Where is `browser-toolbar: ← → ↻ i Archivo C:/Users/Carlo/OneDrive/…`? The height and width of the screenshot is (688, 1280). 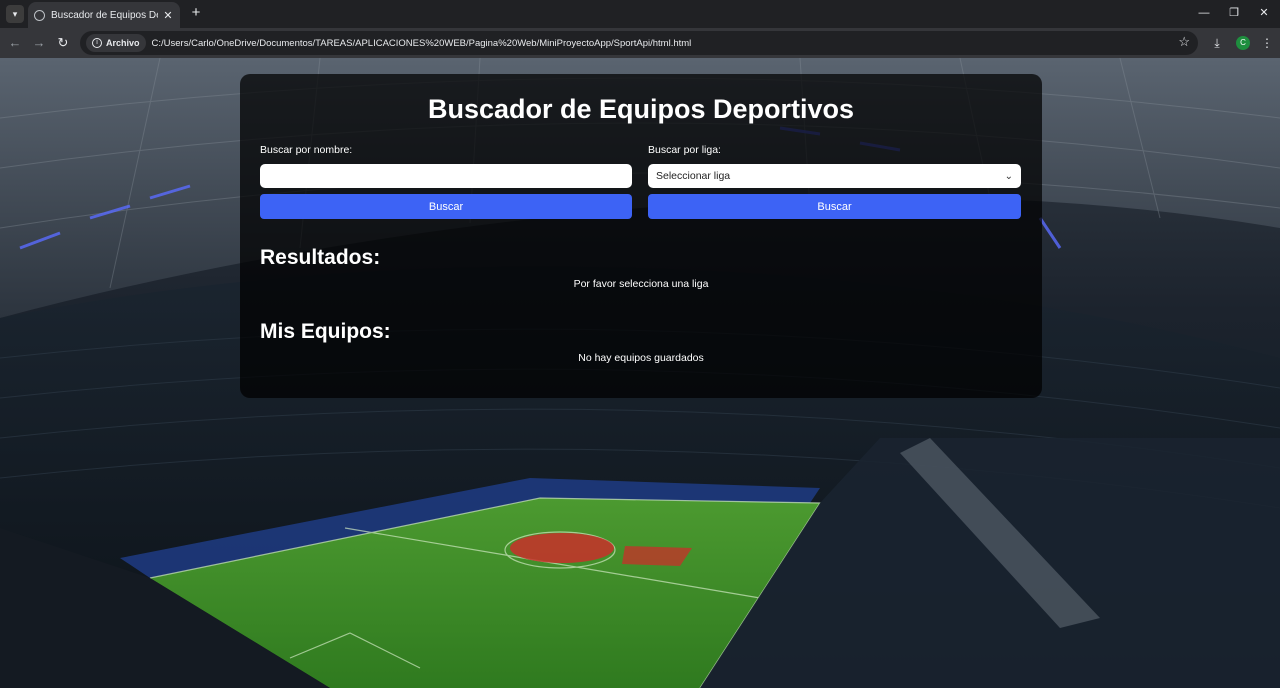 browser-toolbar: ← → ↻ i Archivo C:/Users/Carlo/OneDrive/… is located at coordinates (640, 43).